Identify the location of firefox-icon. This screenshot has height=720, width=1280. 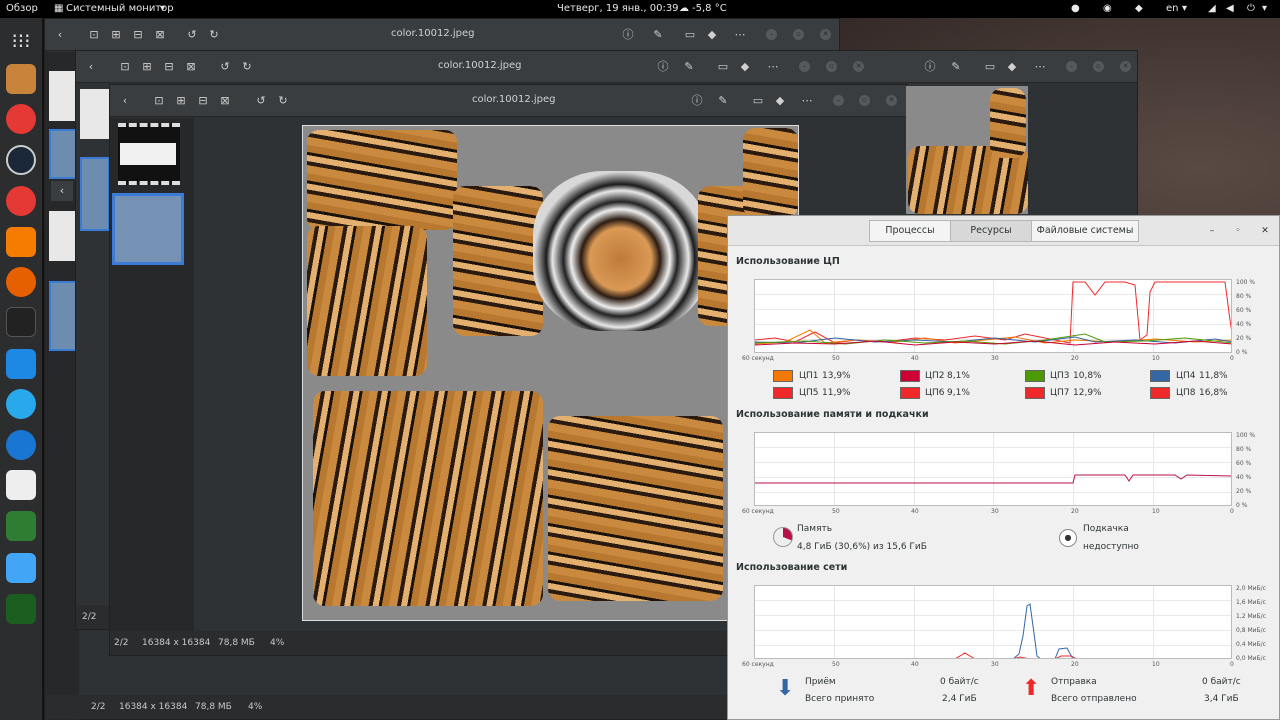
(21, 282).